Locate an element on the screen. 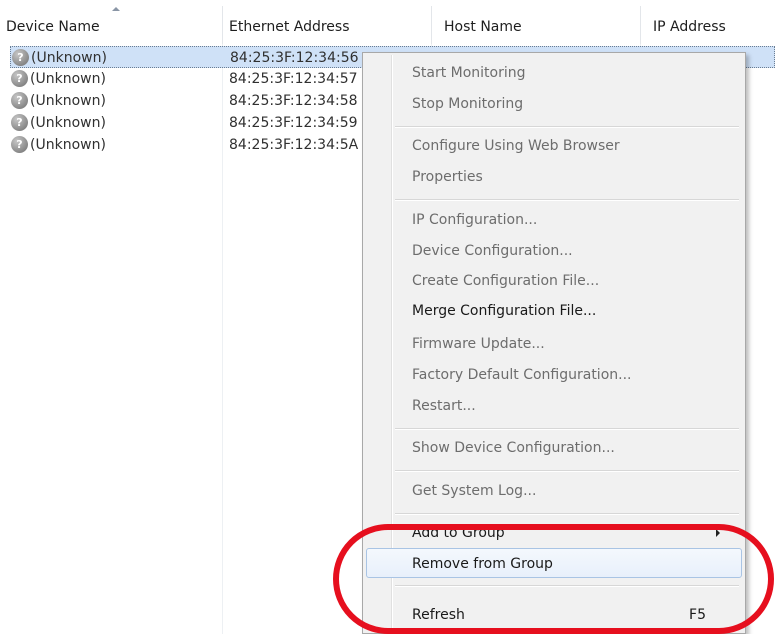  column-header-ethernet-address: Ethernet Address is located at coordinates (327, 22).